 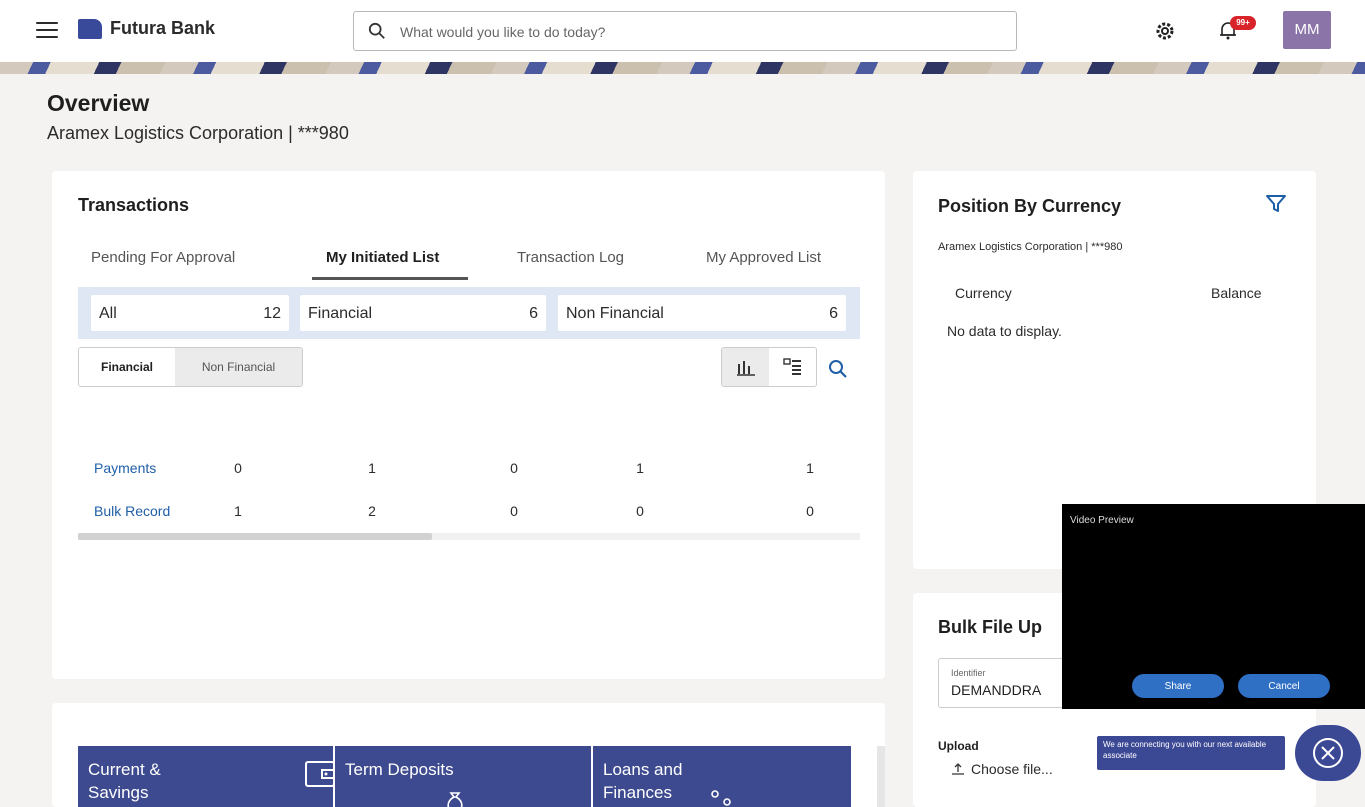 I want to click on money-bag-icon, so click(x=455, y=799).